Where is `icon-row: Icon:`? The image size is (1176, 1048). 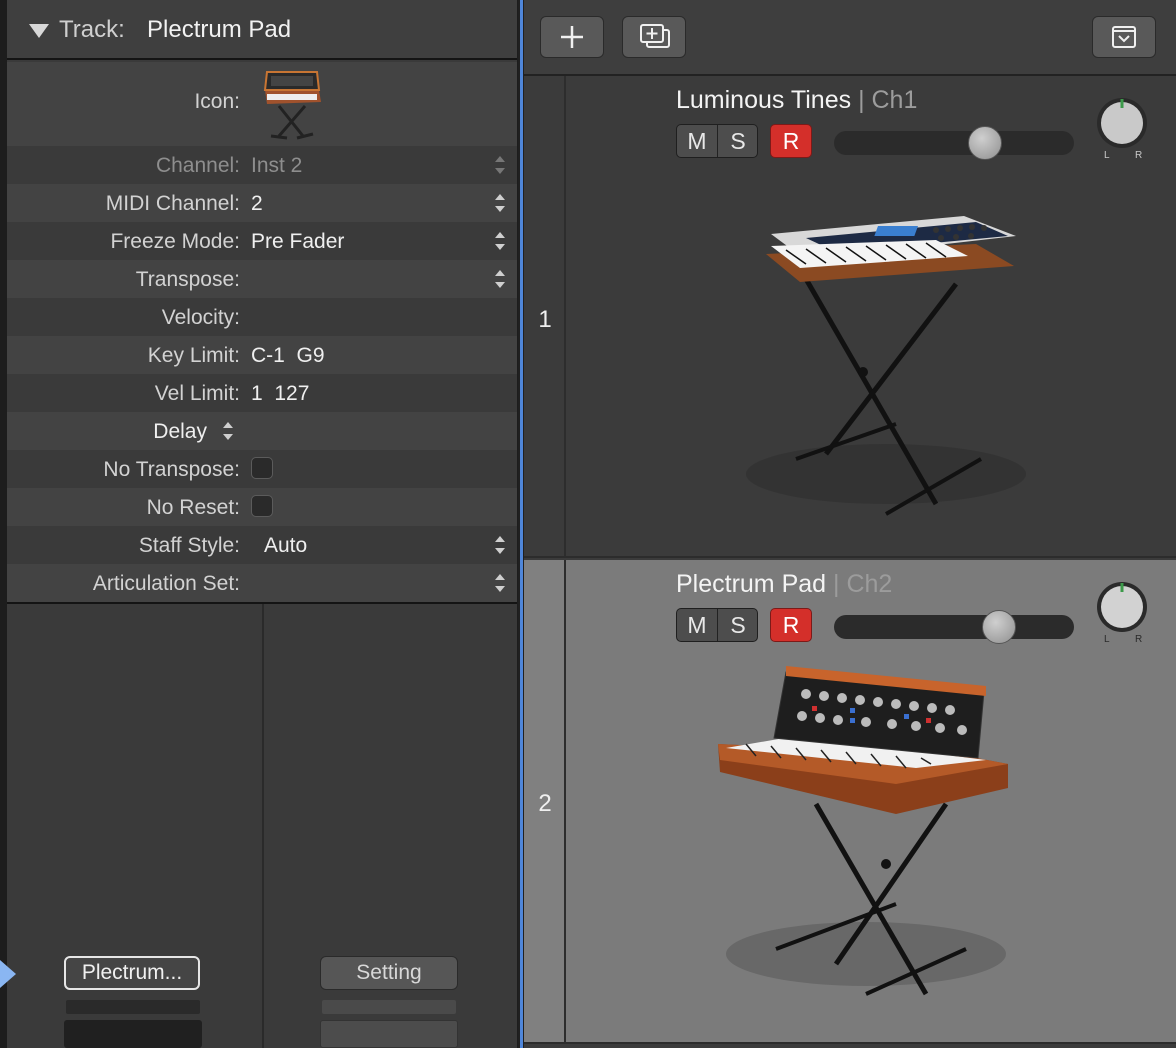
icon-row: Icon: is located at coordinates (262, 104).